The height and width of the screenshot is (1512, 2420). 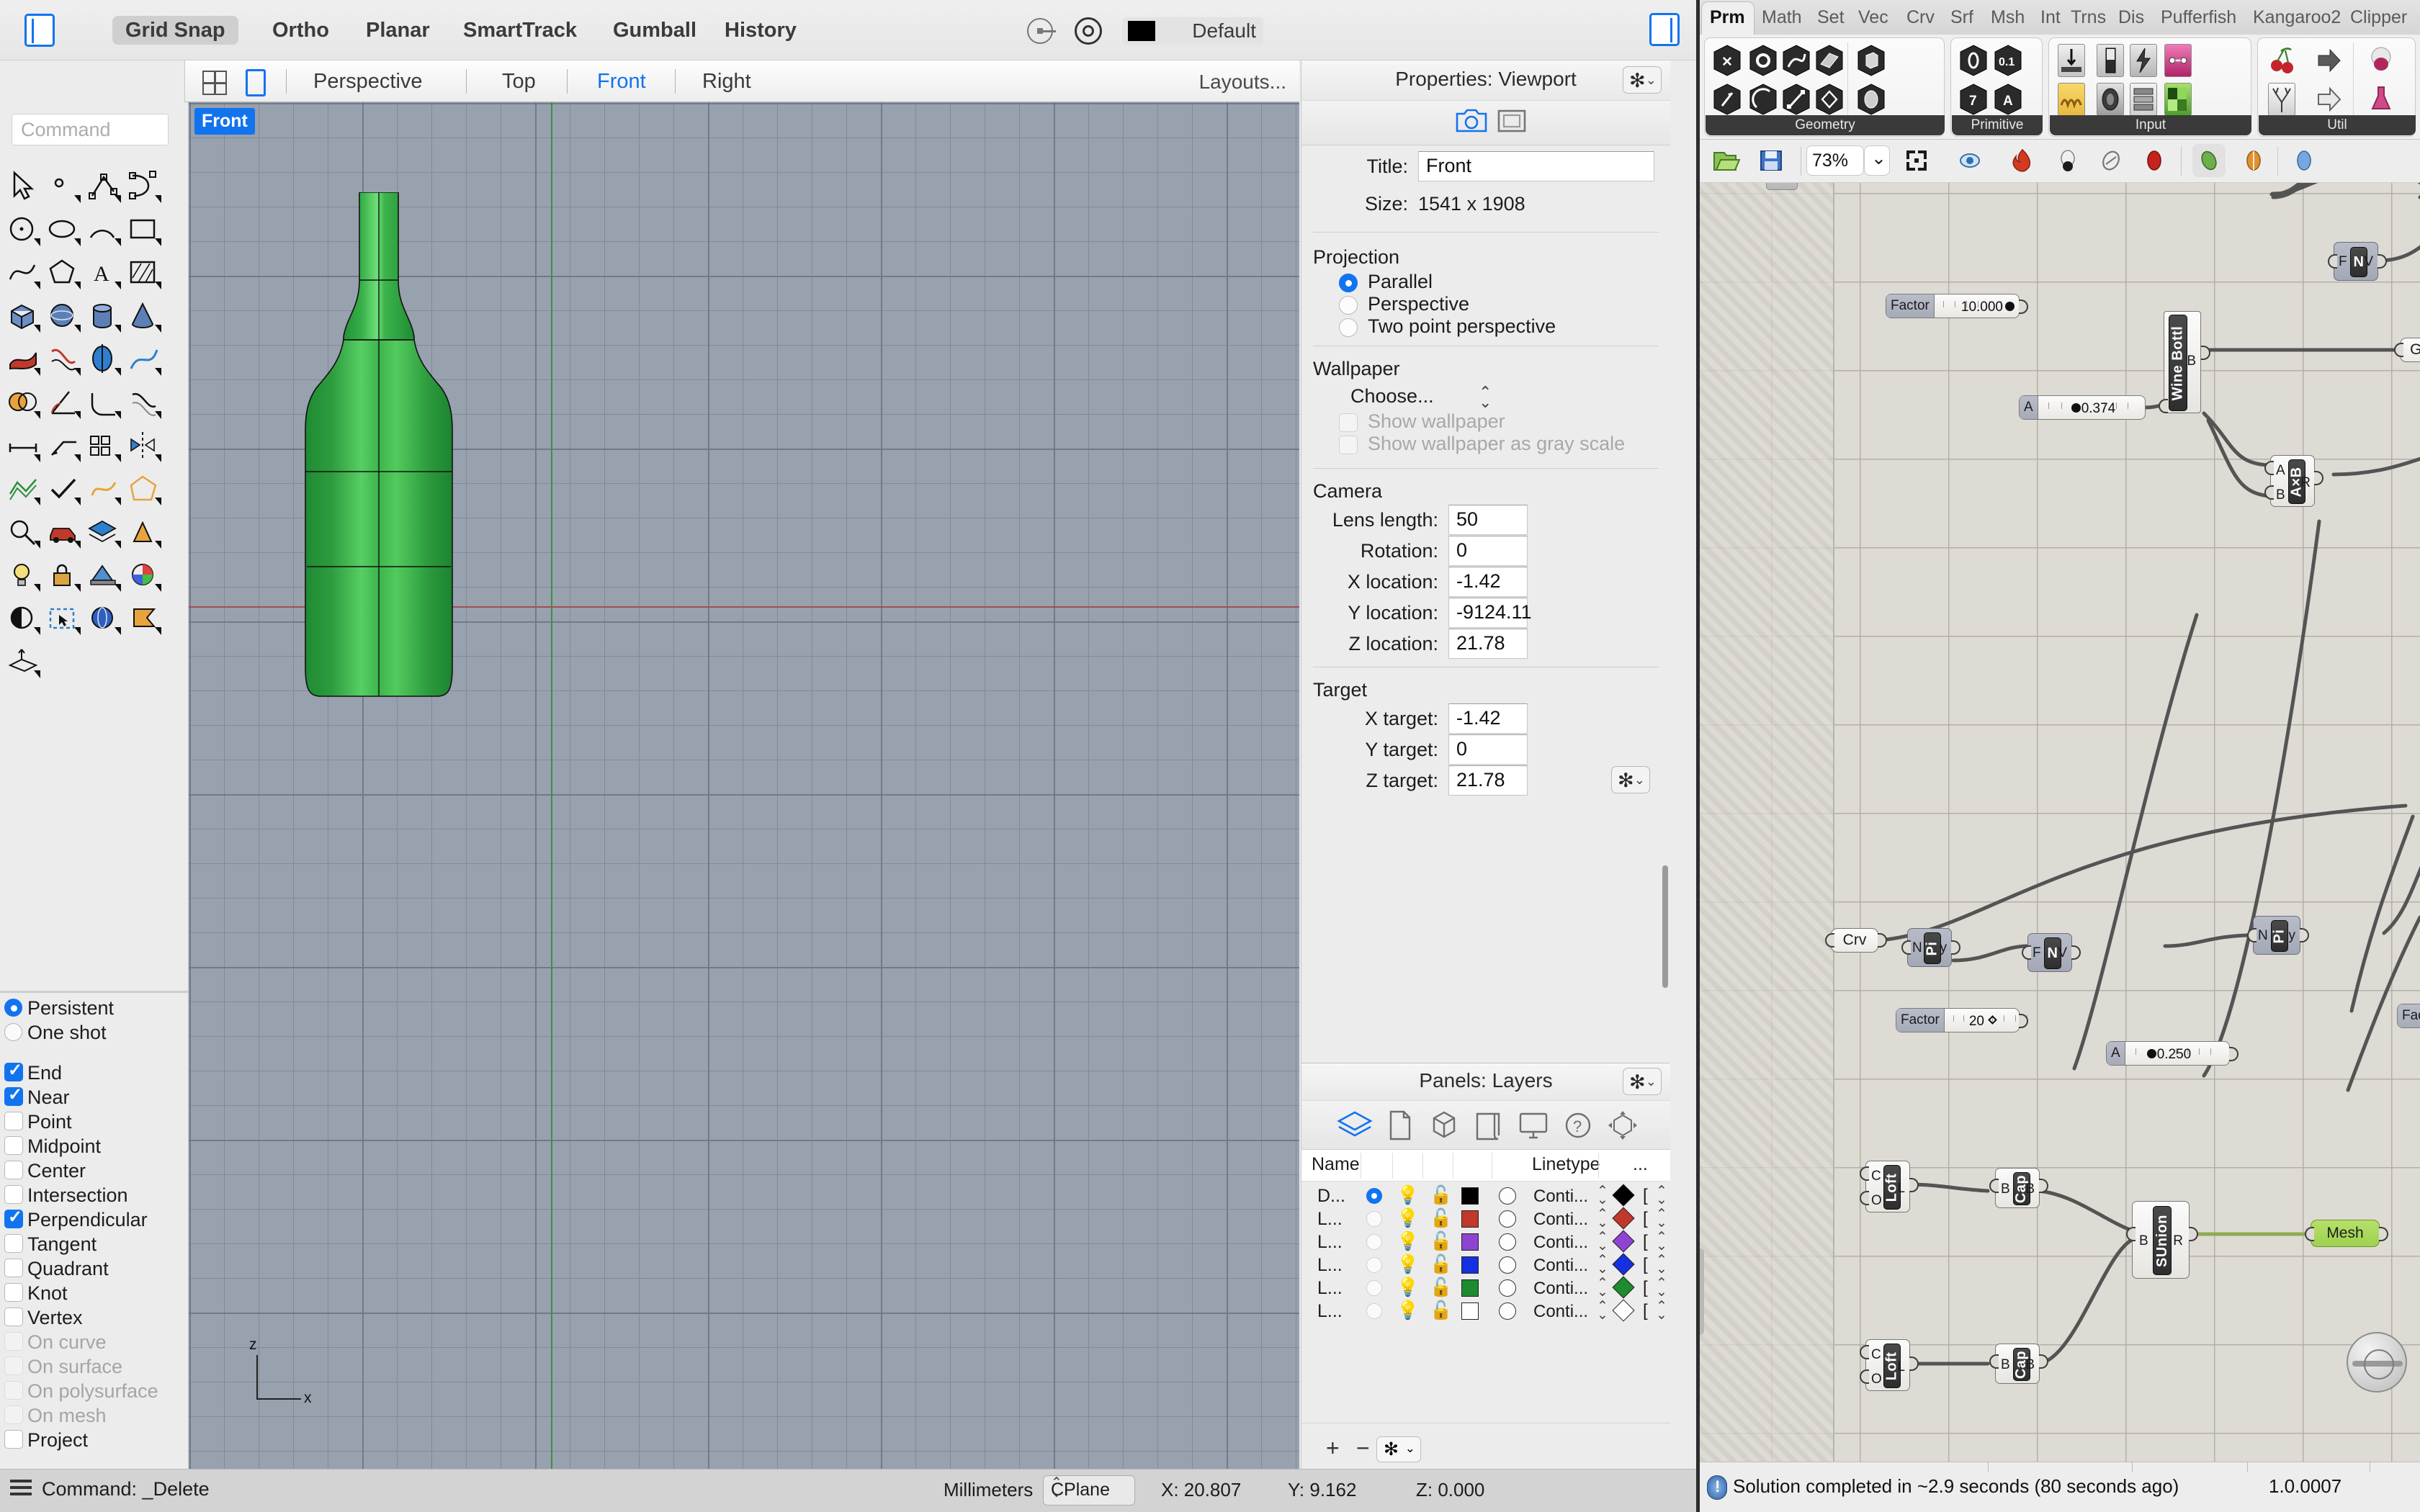 What do you see at coordinates (1871, 99) in the screenshot?
I see `param-subd-icon` at bounding box center [1871, 99].